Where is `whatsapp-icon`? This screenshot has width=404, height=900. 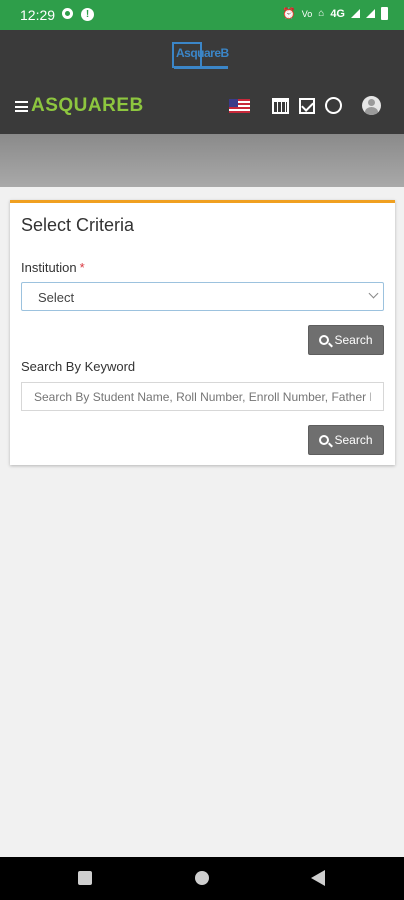 whatsapp-icon is located at coordinates (333, 105).